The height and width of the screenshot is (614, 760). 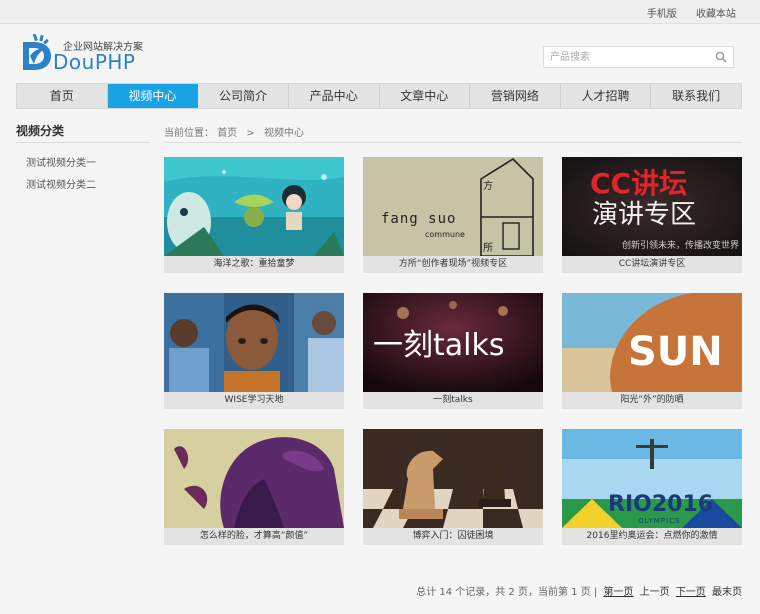 I want to click on breadcrumb-current: 视频中心, so click(x=283, y=133).